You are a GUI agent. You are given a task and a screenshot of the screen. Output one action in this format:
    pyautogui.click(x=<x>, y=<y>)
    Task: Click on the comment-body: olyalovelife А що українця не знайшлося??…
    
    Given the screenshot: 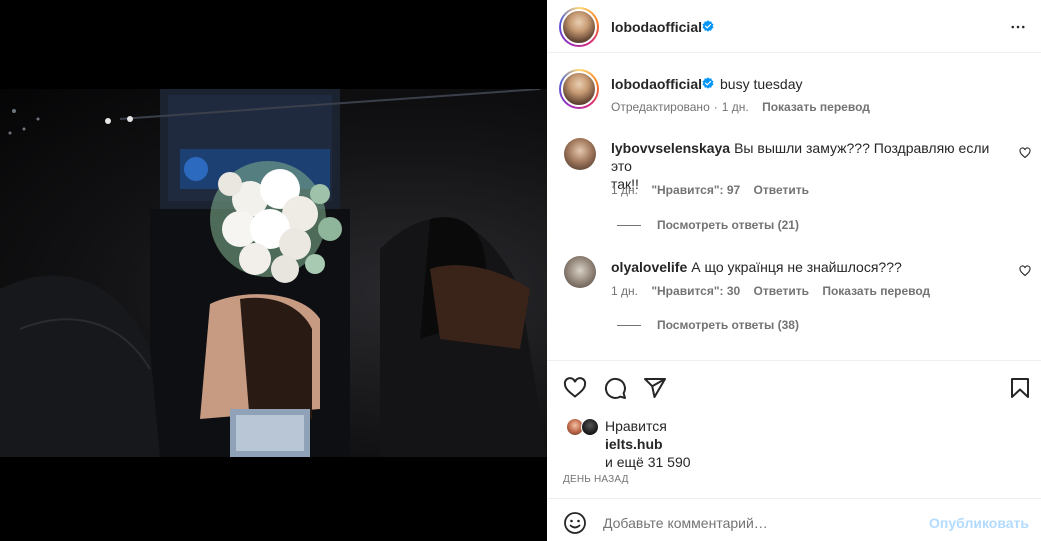 What is the action you would take?
    pyautogui.click(x=806, y=267)
    